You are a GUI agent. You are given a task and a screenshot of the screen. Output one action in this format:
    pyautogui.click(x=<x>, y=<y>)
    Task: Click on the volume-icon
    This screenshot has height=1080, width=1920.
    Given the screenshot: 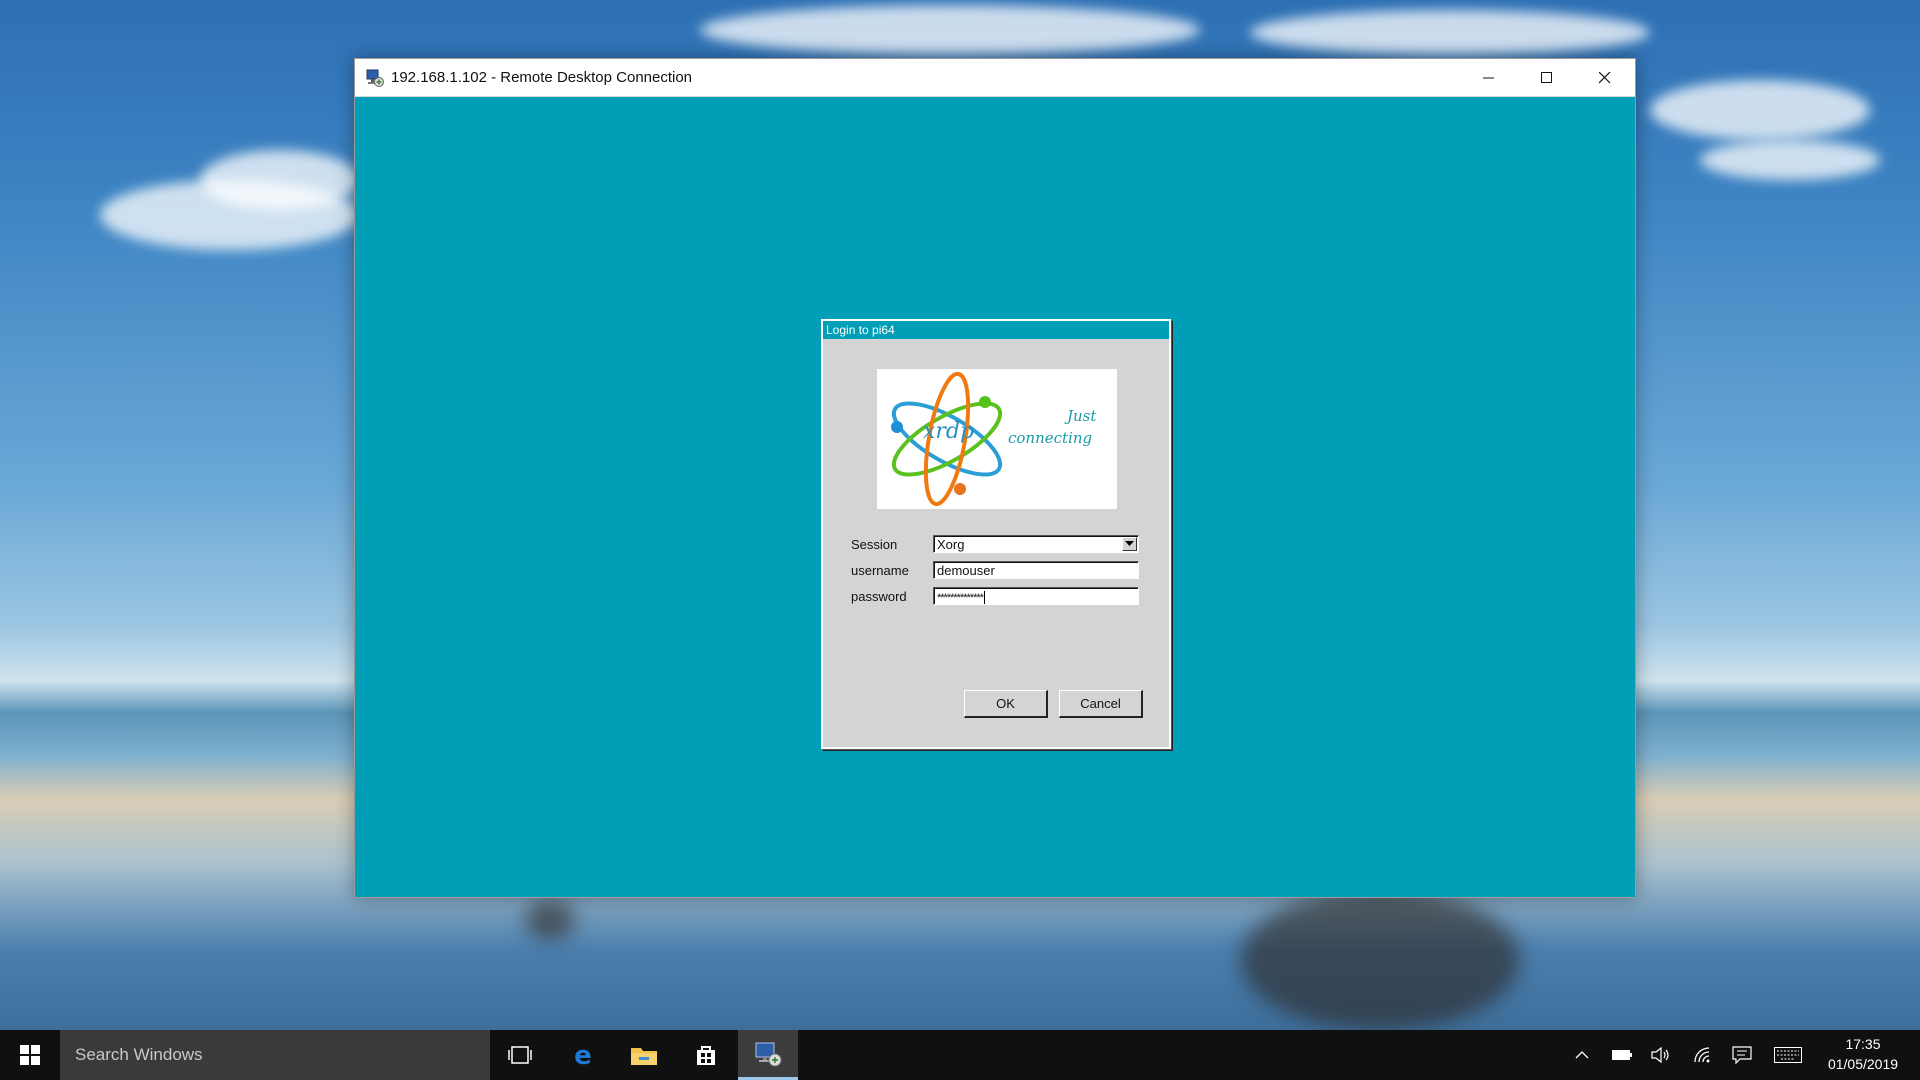 What is the action you would take?
    pyautogui.click(x=1660, y=1055)
    